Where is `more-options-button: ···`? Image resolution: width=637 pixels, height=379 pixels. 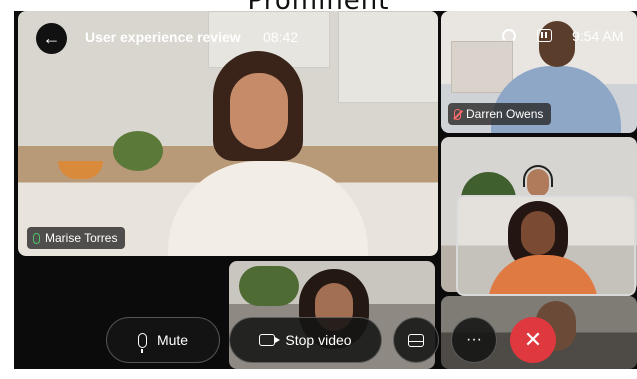
more-options-button: ··· is located at coordinates (474, 340).